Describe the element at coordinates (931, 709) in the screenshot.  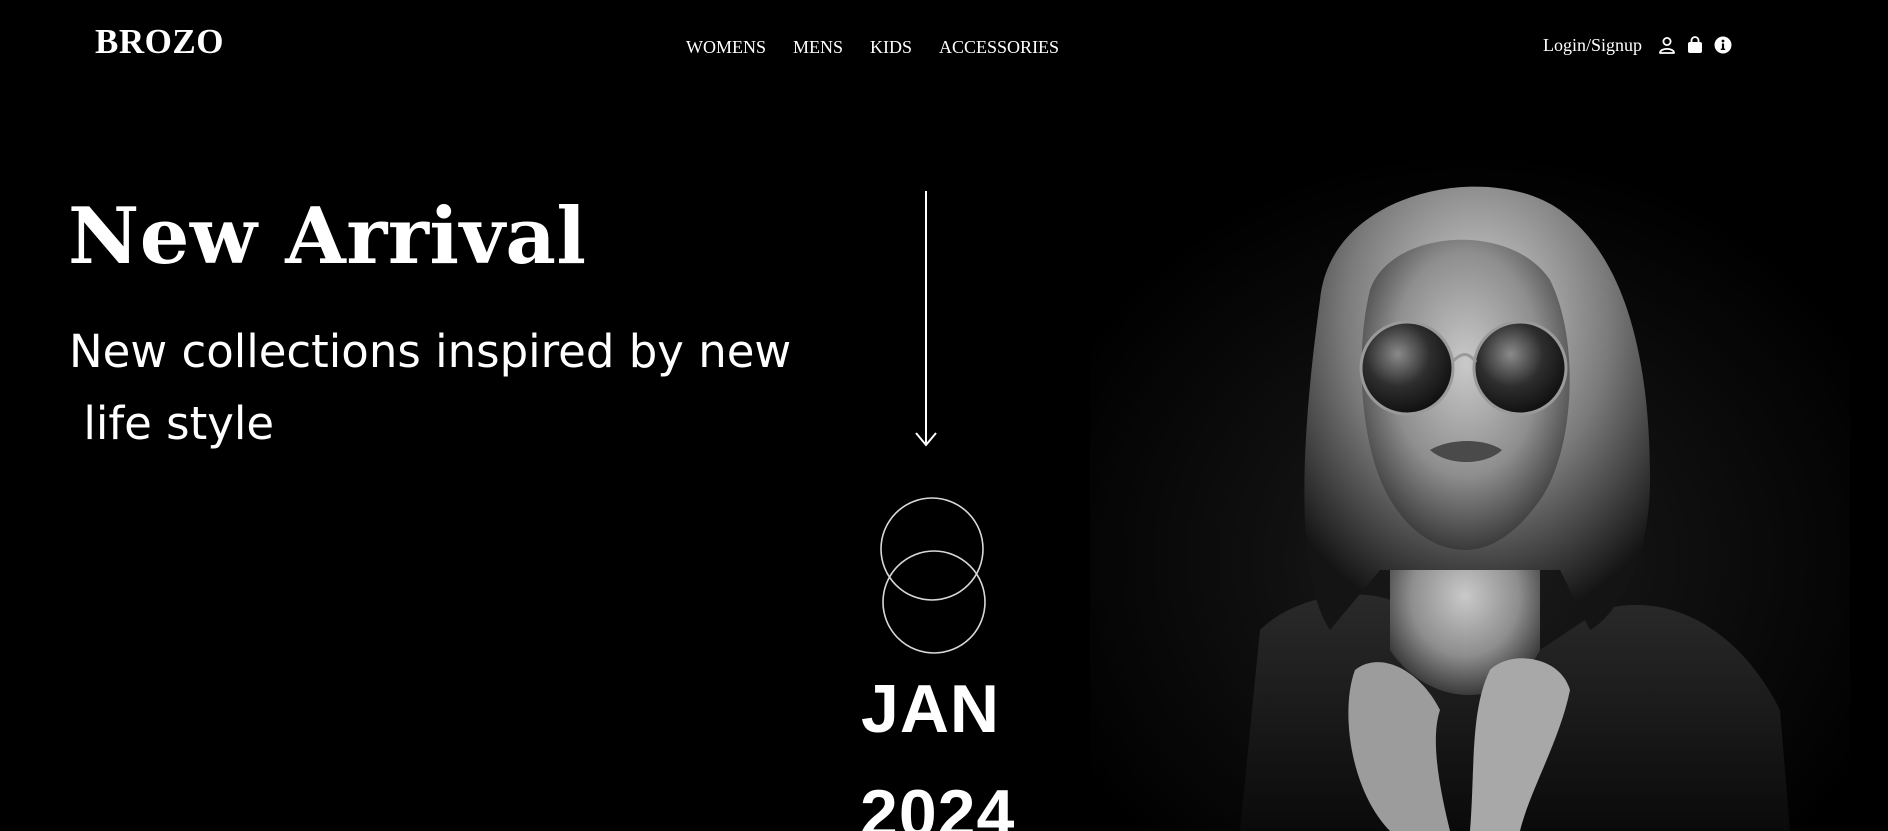
I see `release-month: JAN` at that location.